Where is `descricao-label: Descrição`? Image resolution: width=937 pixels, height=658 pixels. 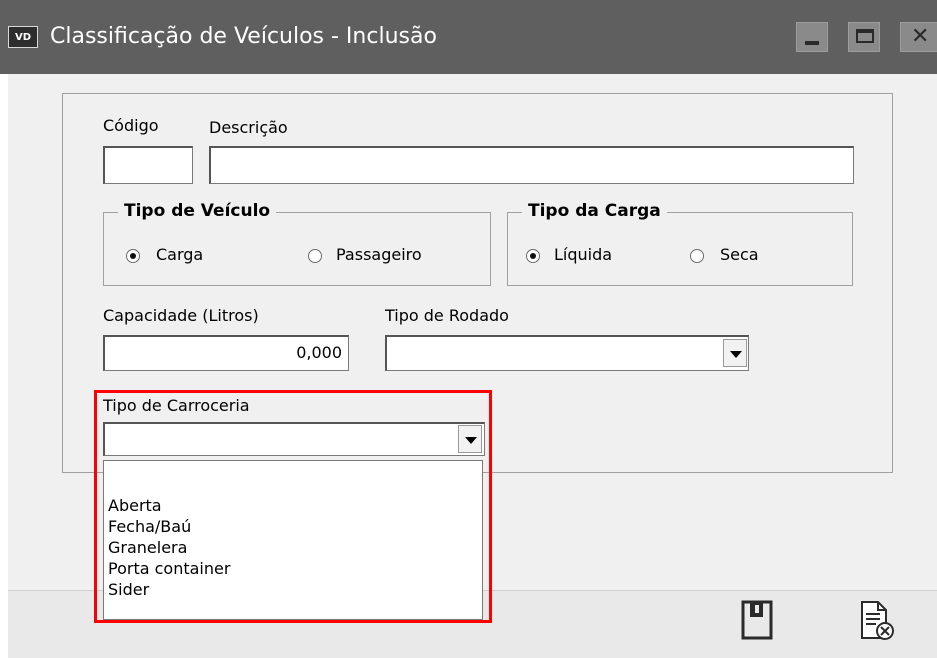
descricao-label: Descrição is located at coordinates (248, 127).